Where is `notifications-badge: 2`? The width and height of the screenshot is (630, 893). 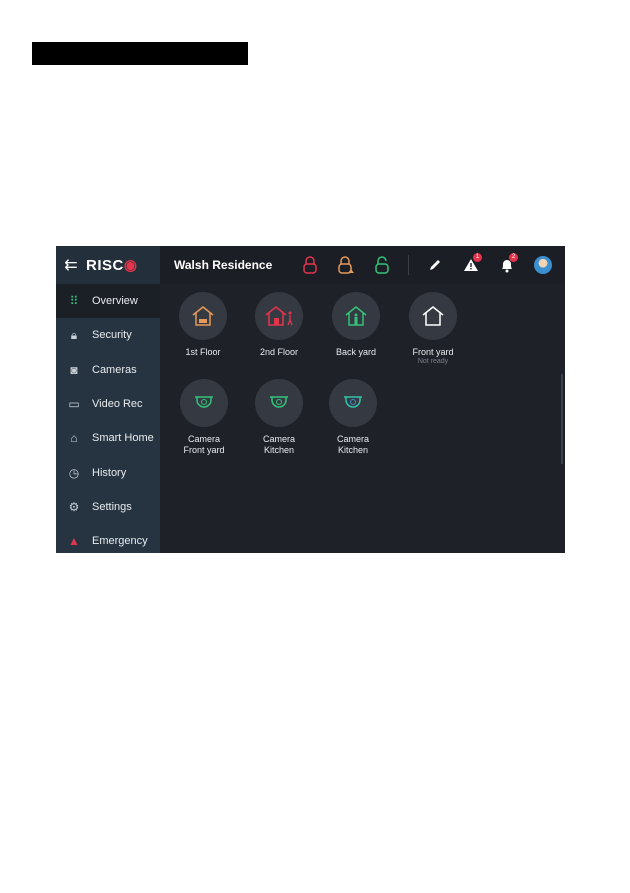
notifications-badge: 2 is located at coordinates (513, 257).